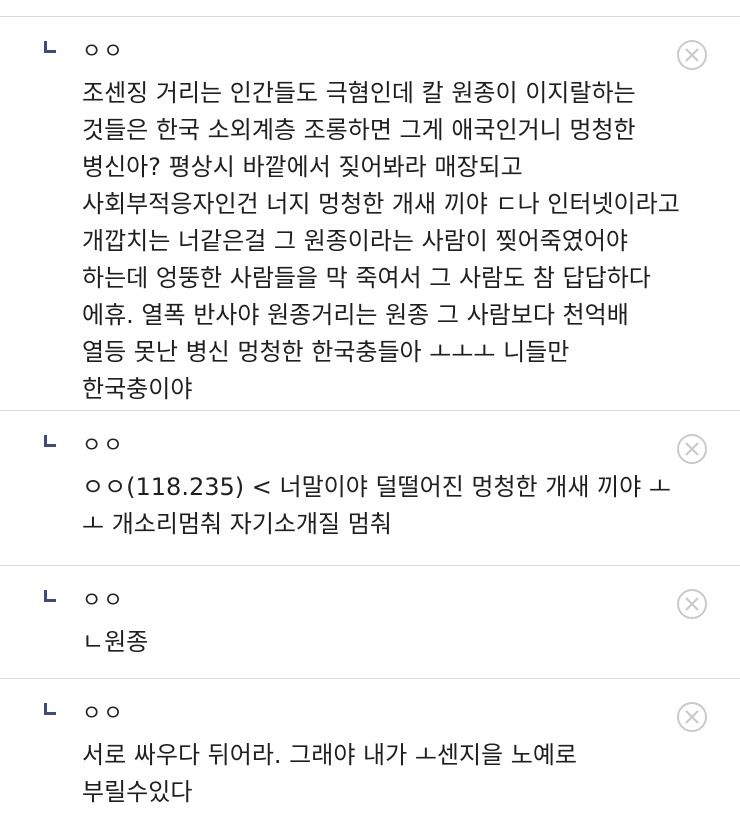  I want to click on reply-content: 서로 싸우다 뒤어라. 그래야 내가 ㅗ센지을 노예로 부릴수있다, so click(330, 773).